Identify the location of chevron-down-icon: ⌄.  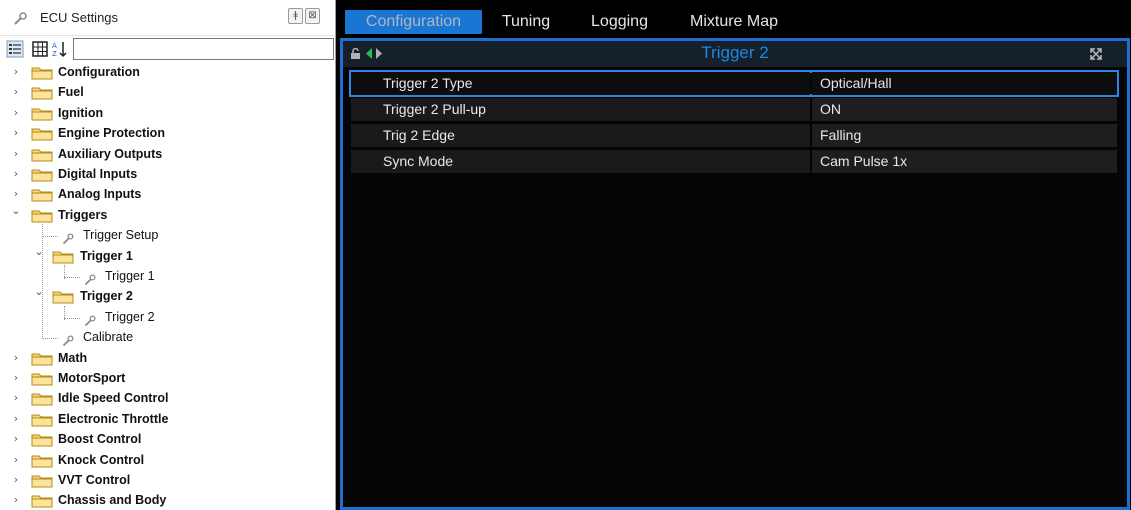
(16, 211).